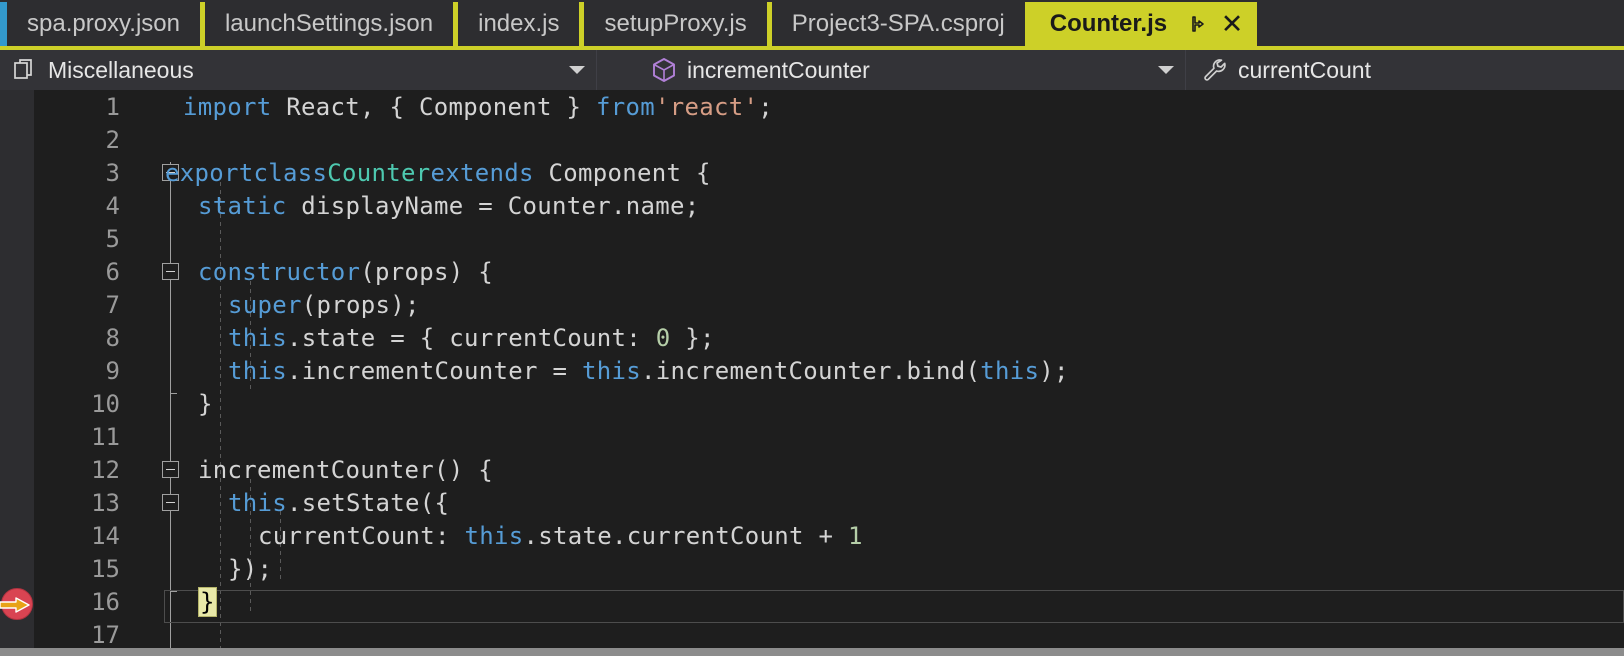  I want to click on code-line-4: 4 static displayName = Counter.name;, so click(829, 205).